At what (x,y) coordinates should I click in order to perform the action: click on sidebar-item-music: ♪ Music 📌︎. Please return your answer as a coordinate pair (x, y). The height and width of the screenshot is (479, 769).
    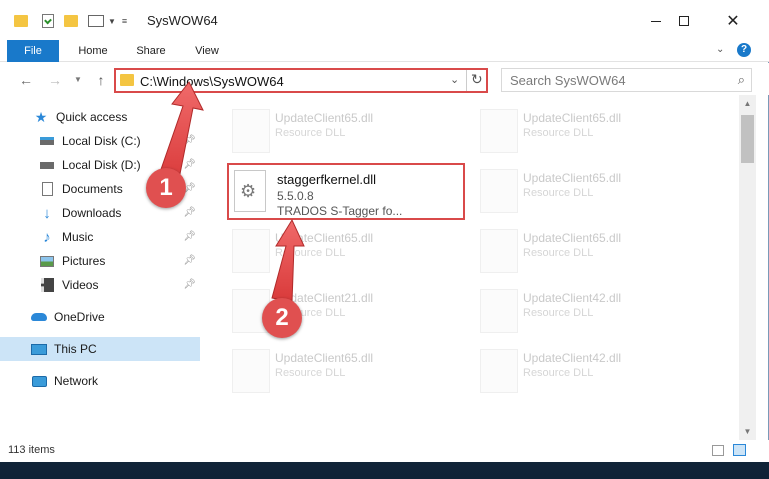
    Looking at the image, I should click on (100, 237).